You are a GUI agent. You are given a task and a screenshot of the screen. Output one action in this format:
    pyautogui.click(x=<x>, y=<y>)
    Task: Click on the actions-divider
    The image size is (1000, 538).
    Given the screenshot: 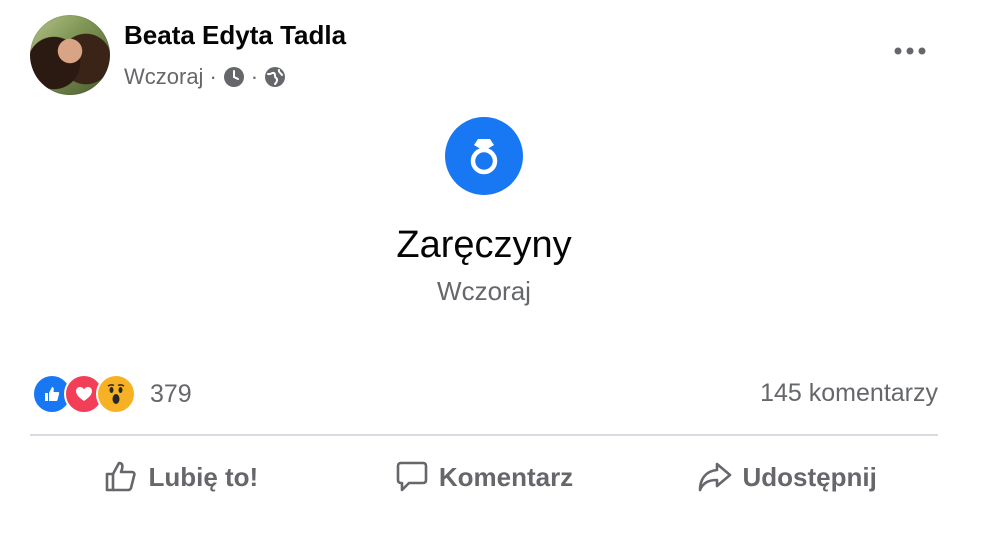 What is the action you would take?
    pyautogui.click(x=484, y=435)
    